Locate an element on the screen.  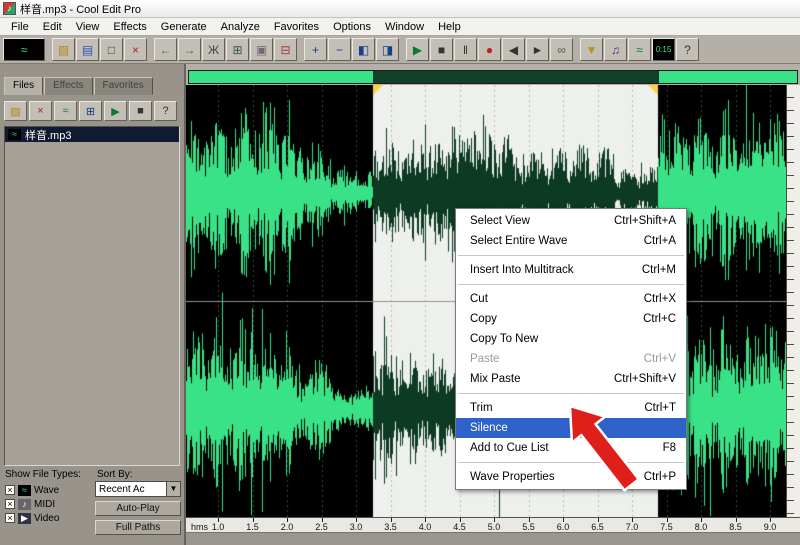
new-file-button: □ is located at coordinates (111, 49).